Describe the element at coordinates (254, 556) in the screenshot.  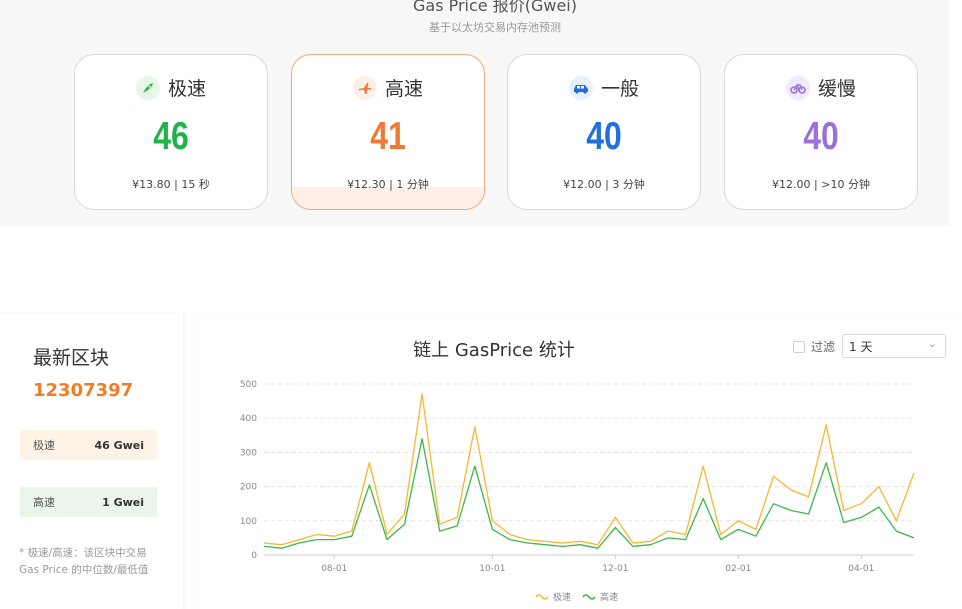
I see `y-tick-label: 0` at that location.